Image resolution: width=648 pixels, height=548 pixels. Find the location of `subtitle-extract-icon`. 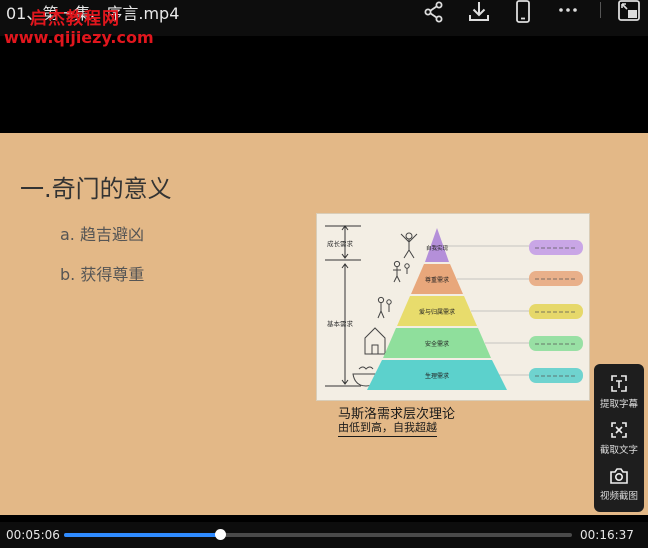

subtitle-extract-icon is located at coordinates (619, 383).